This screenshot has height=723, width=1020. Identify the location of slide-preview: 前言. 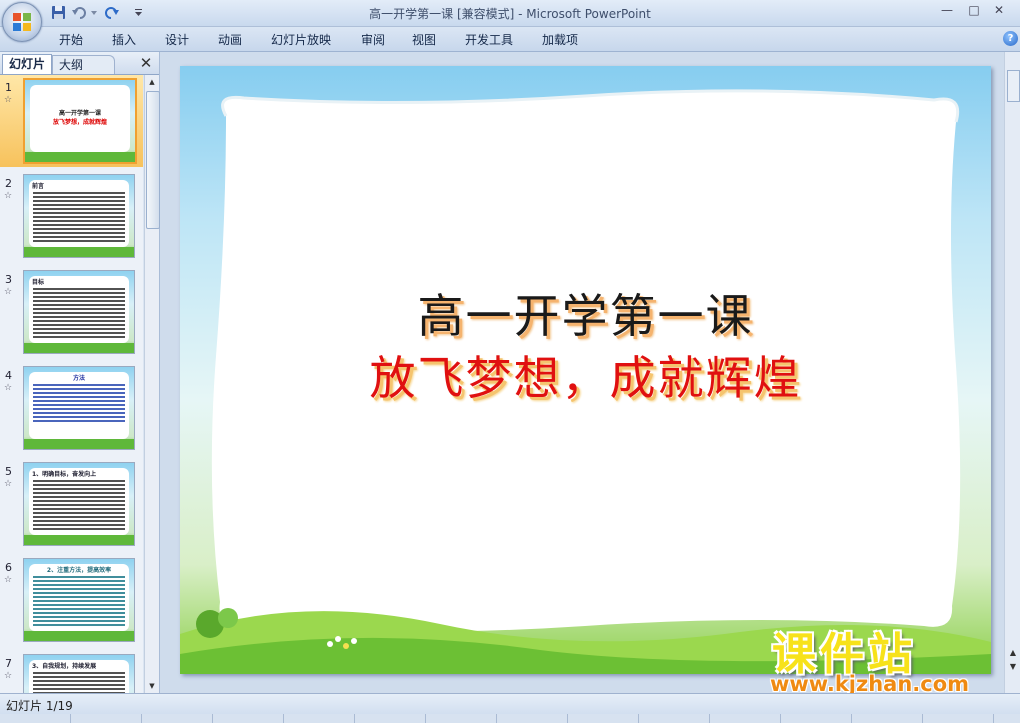
(79, 216).